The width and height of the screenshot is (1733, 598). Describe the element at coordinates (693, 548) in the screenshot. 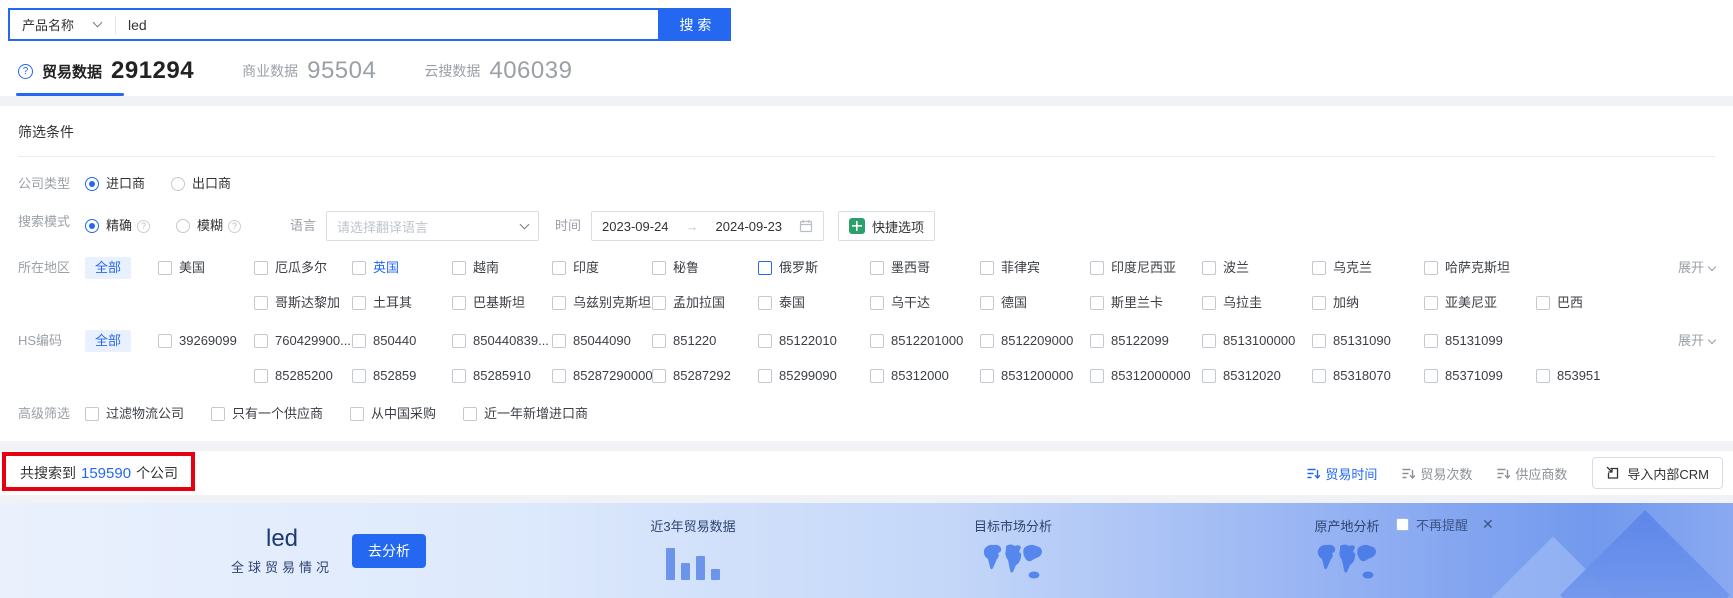

I see `banner-card-trade-data: 近3年贸易数据` at that location.